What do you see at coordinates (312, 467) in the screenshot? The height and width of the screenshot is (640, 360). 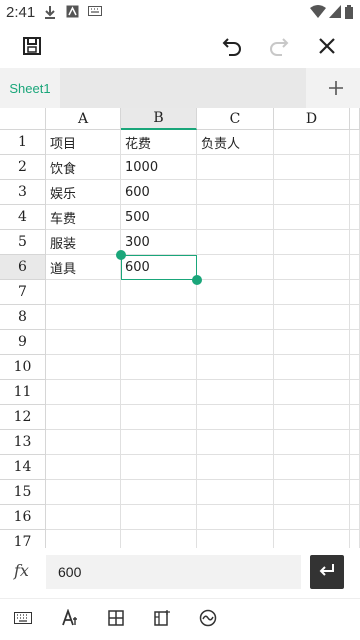 I see `cell-d14` at bounding box center [312, 467].